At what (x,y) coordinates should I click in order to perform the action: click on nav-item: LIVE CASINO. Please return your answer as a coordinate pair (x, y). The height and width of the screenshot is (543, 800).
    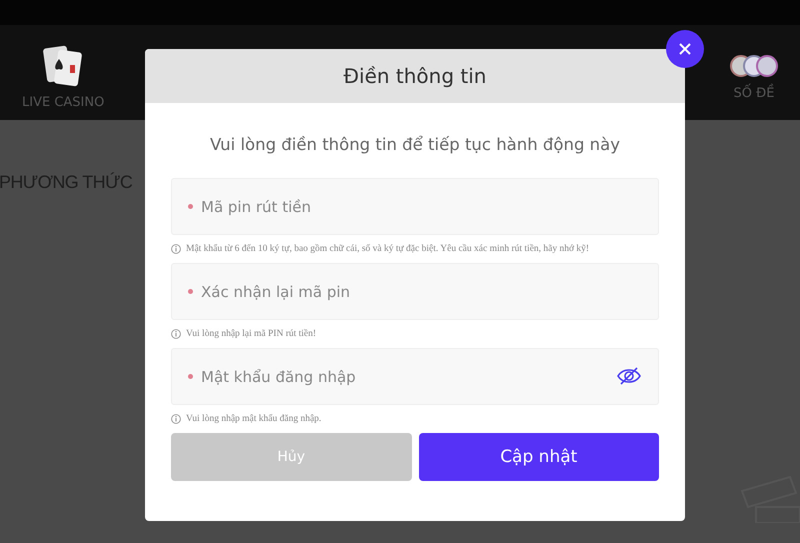
    Looking at the image, I should click on (63, 72).